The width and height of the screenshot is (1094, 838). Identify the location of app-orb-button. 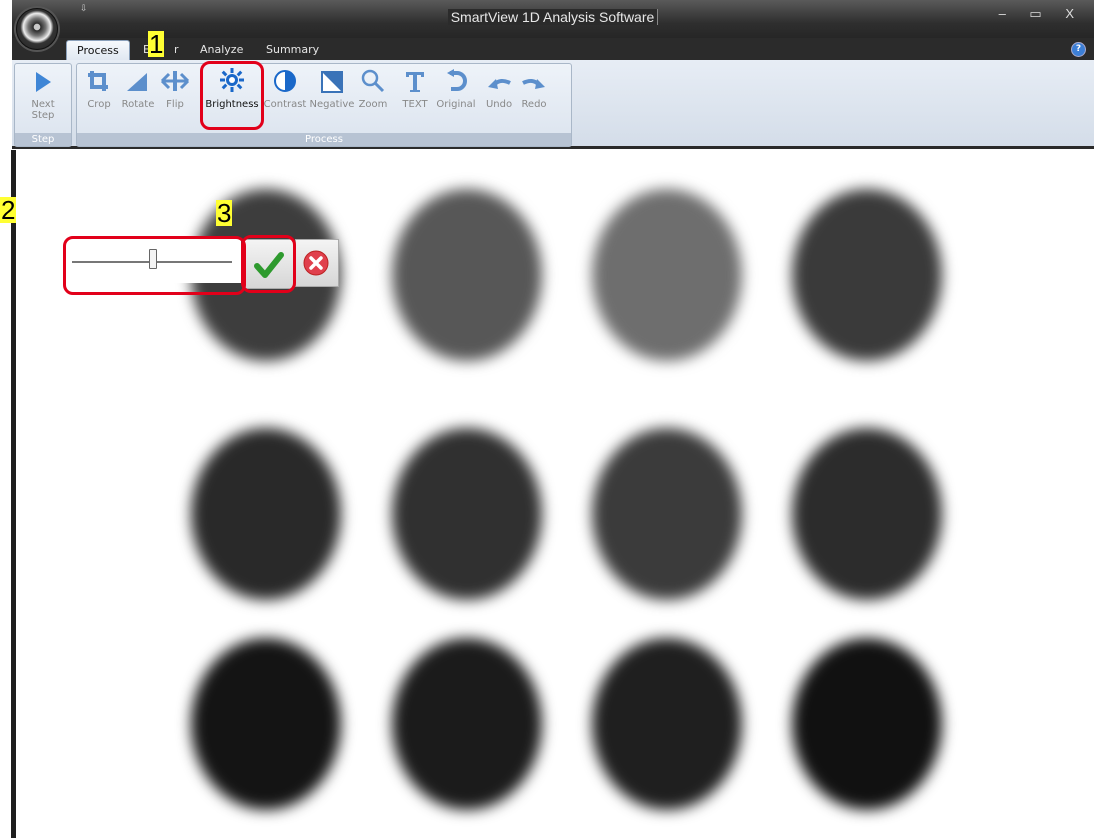
(37, 29).